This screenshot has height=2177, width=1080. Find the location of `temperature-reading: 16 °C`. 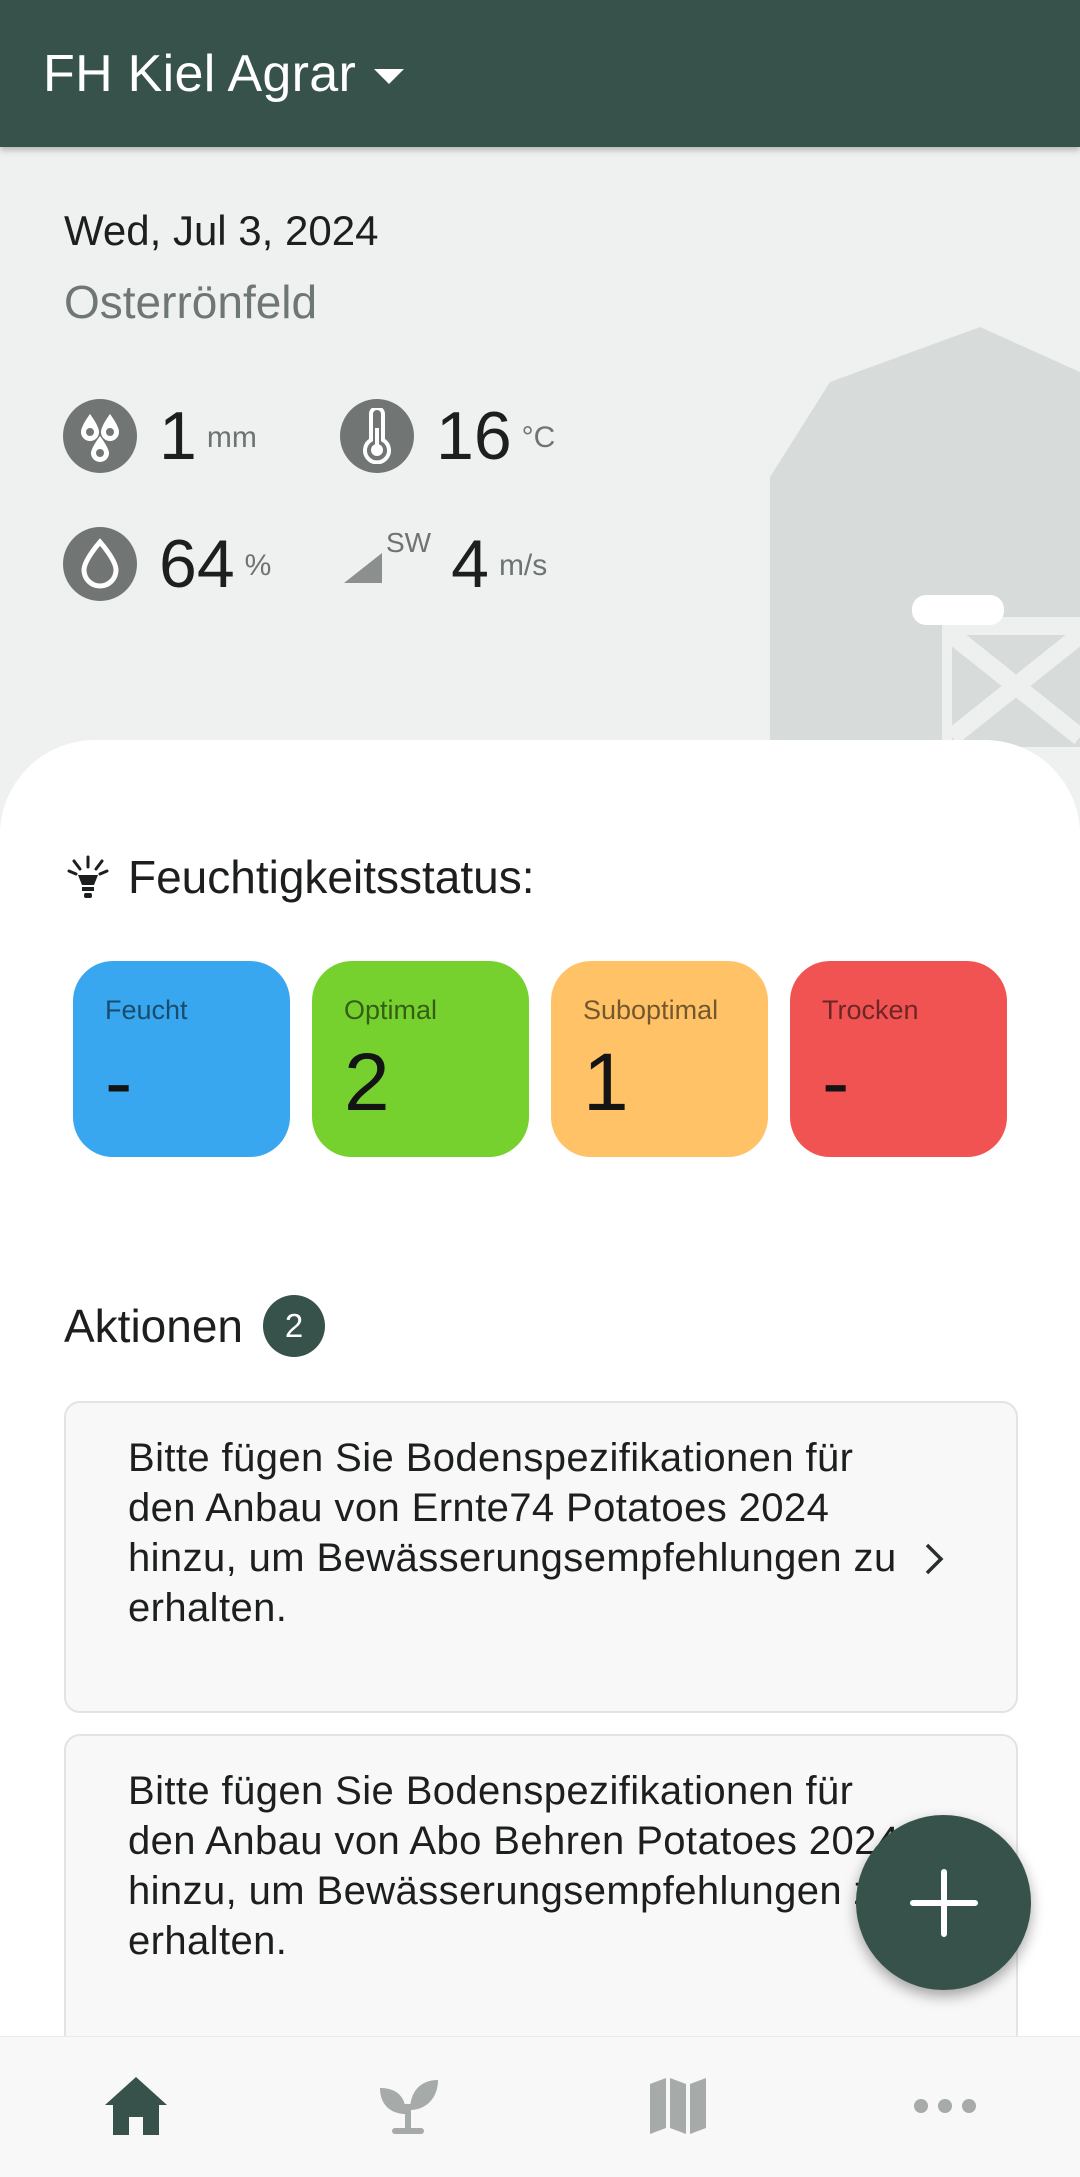

temperature-reading: 16 °C is located at coordinates (447, 436).